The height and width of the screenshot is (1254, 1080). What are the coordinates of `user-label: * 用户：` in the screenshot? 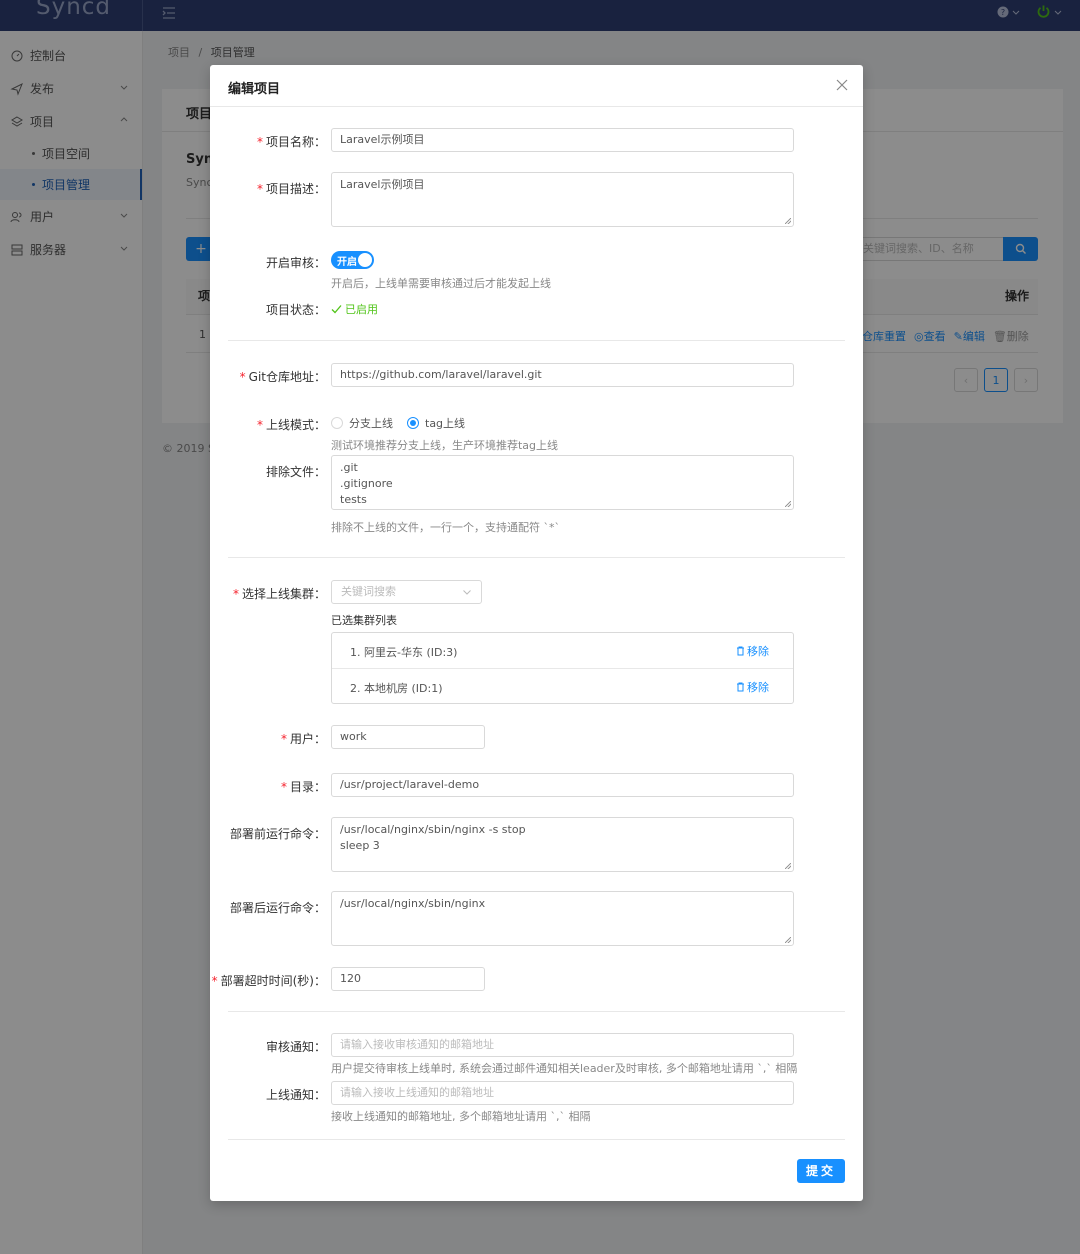 It's located at (303, 738).